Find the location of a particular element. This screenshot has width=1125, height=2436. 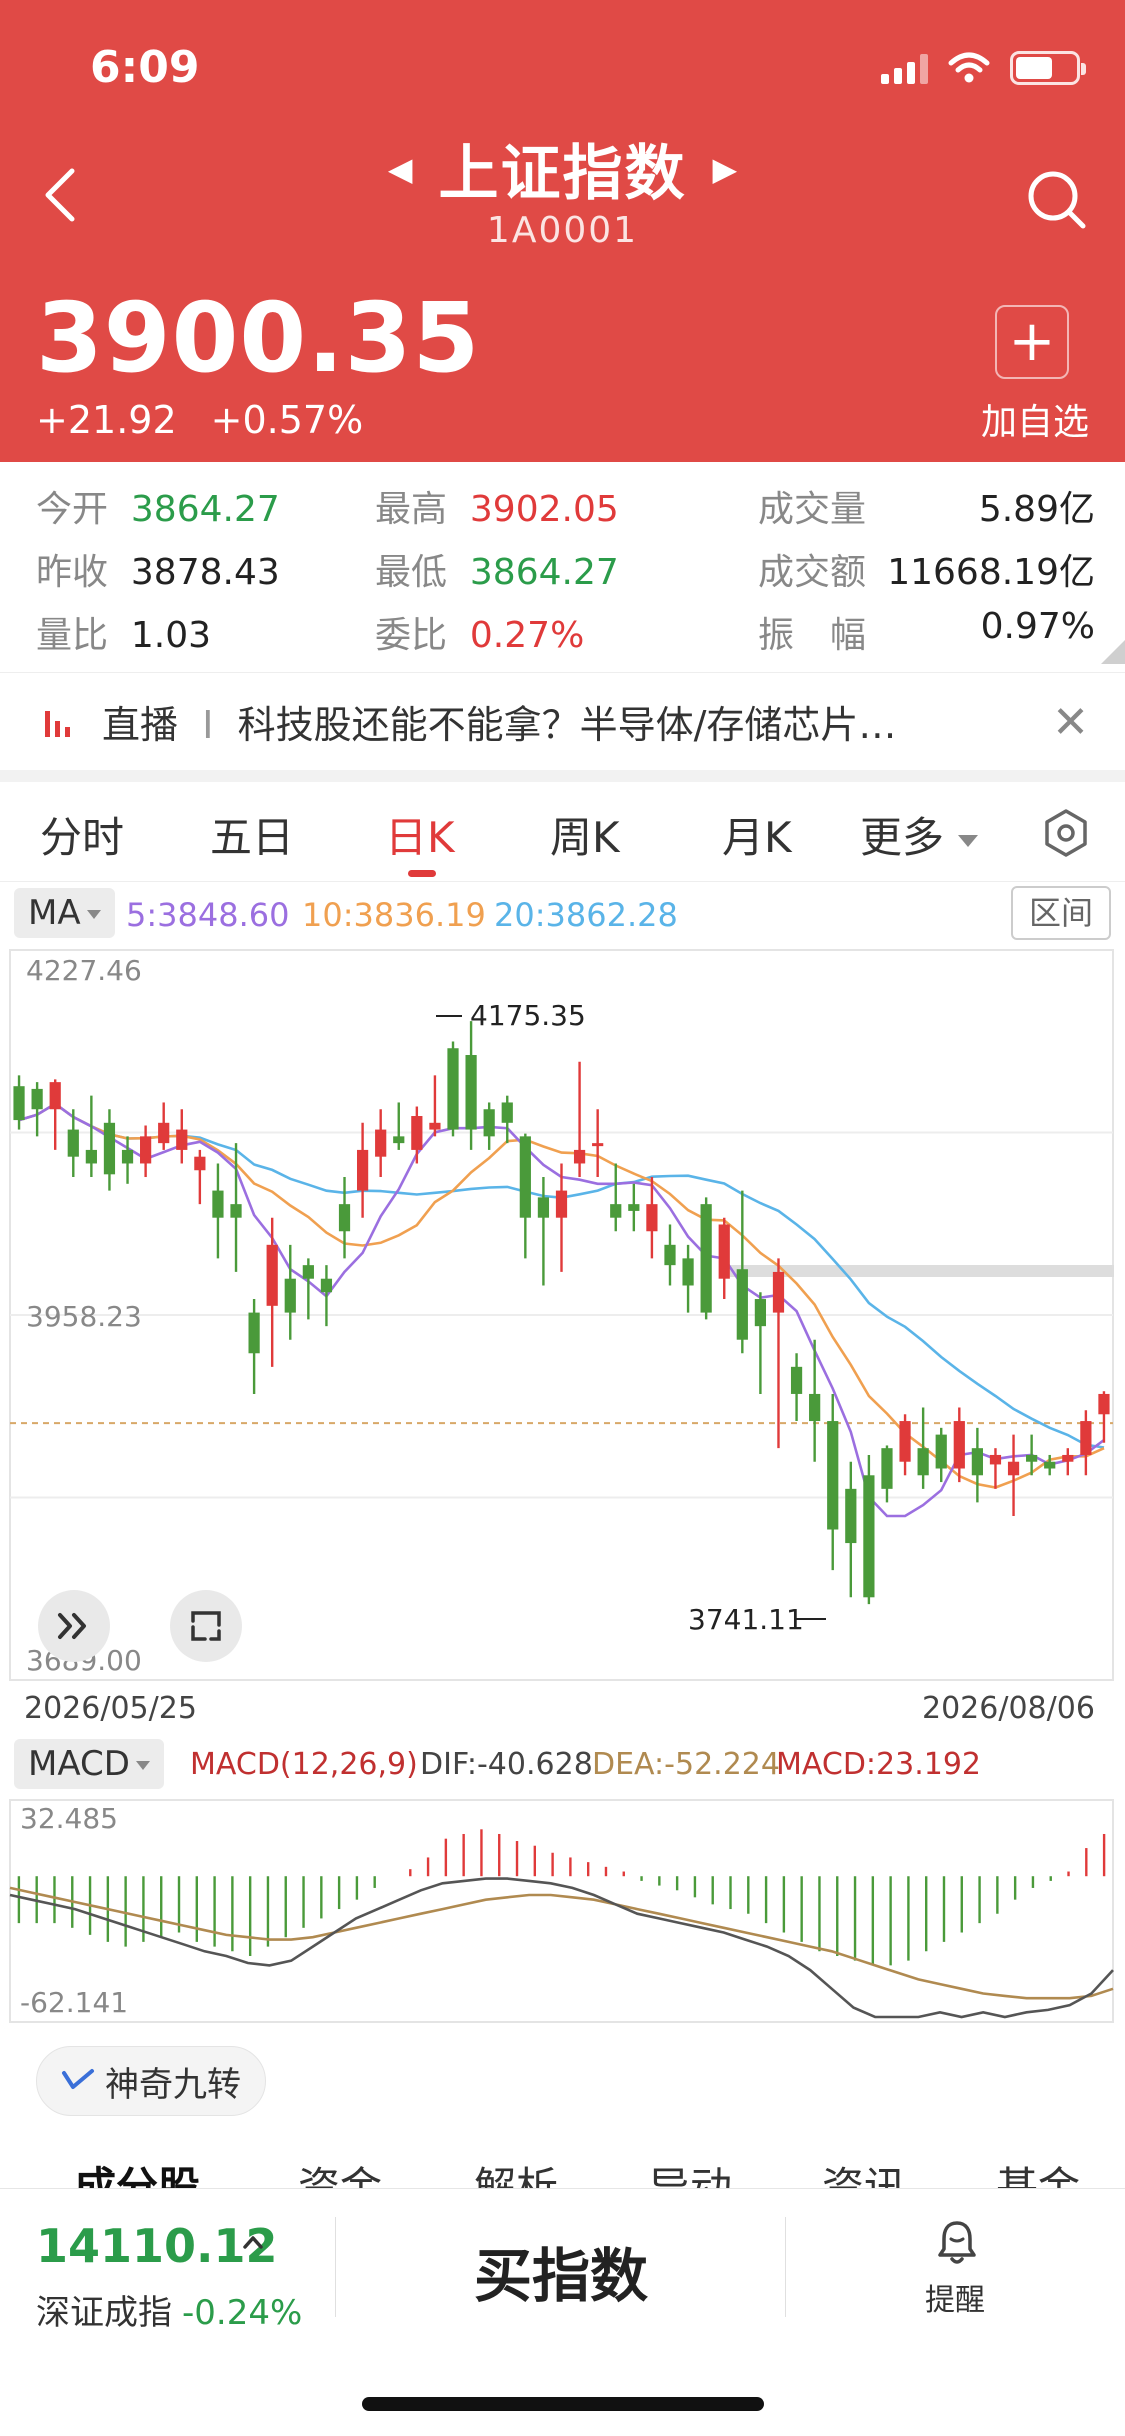

sub-tabs: 成分股 资金 解析 异动 资讯 基金 is located at coordinates (562, 2170).